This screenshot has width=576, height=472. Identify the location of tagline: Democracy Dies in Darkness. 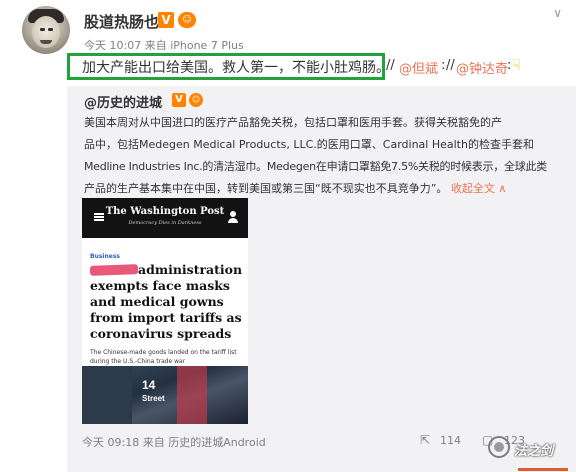
(165, 223).